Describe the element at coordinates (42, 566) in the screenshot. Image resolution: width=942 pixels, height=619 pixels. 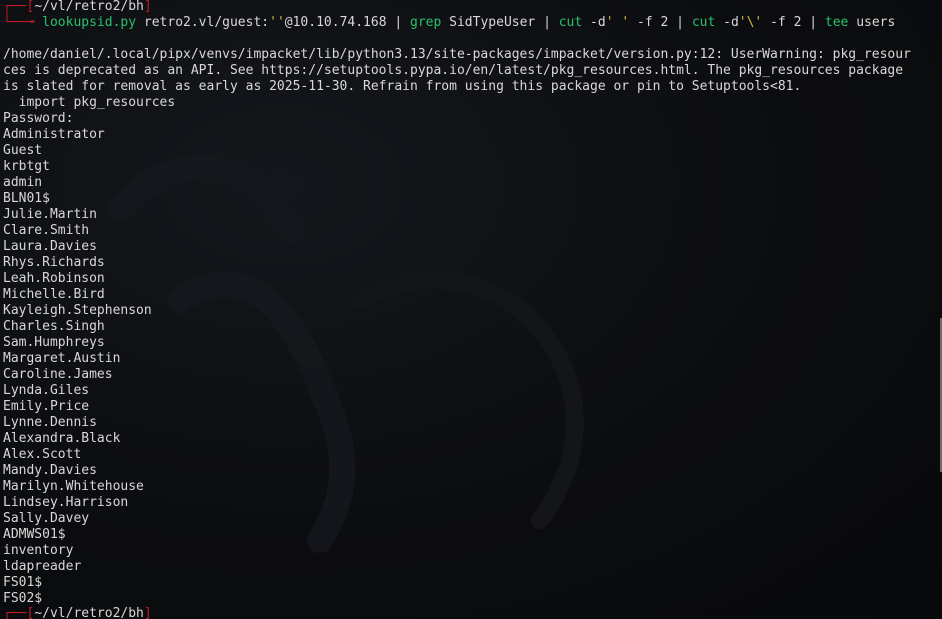
I see `user-output-line: ldapreader` at that location.